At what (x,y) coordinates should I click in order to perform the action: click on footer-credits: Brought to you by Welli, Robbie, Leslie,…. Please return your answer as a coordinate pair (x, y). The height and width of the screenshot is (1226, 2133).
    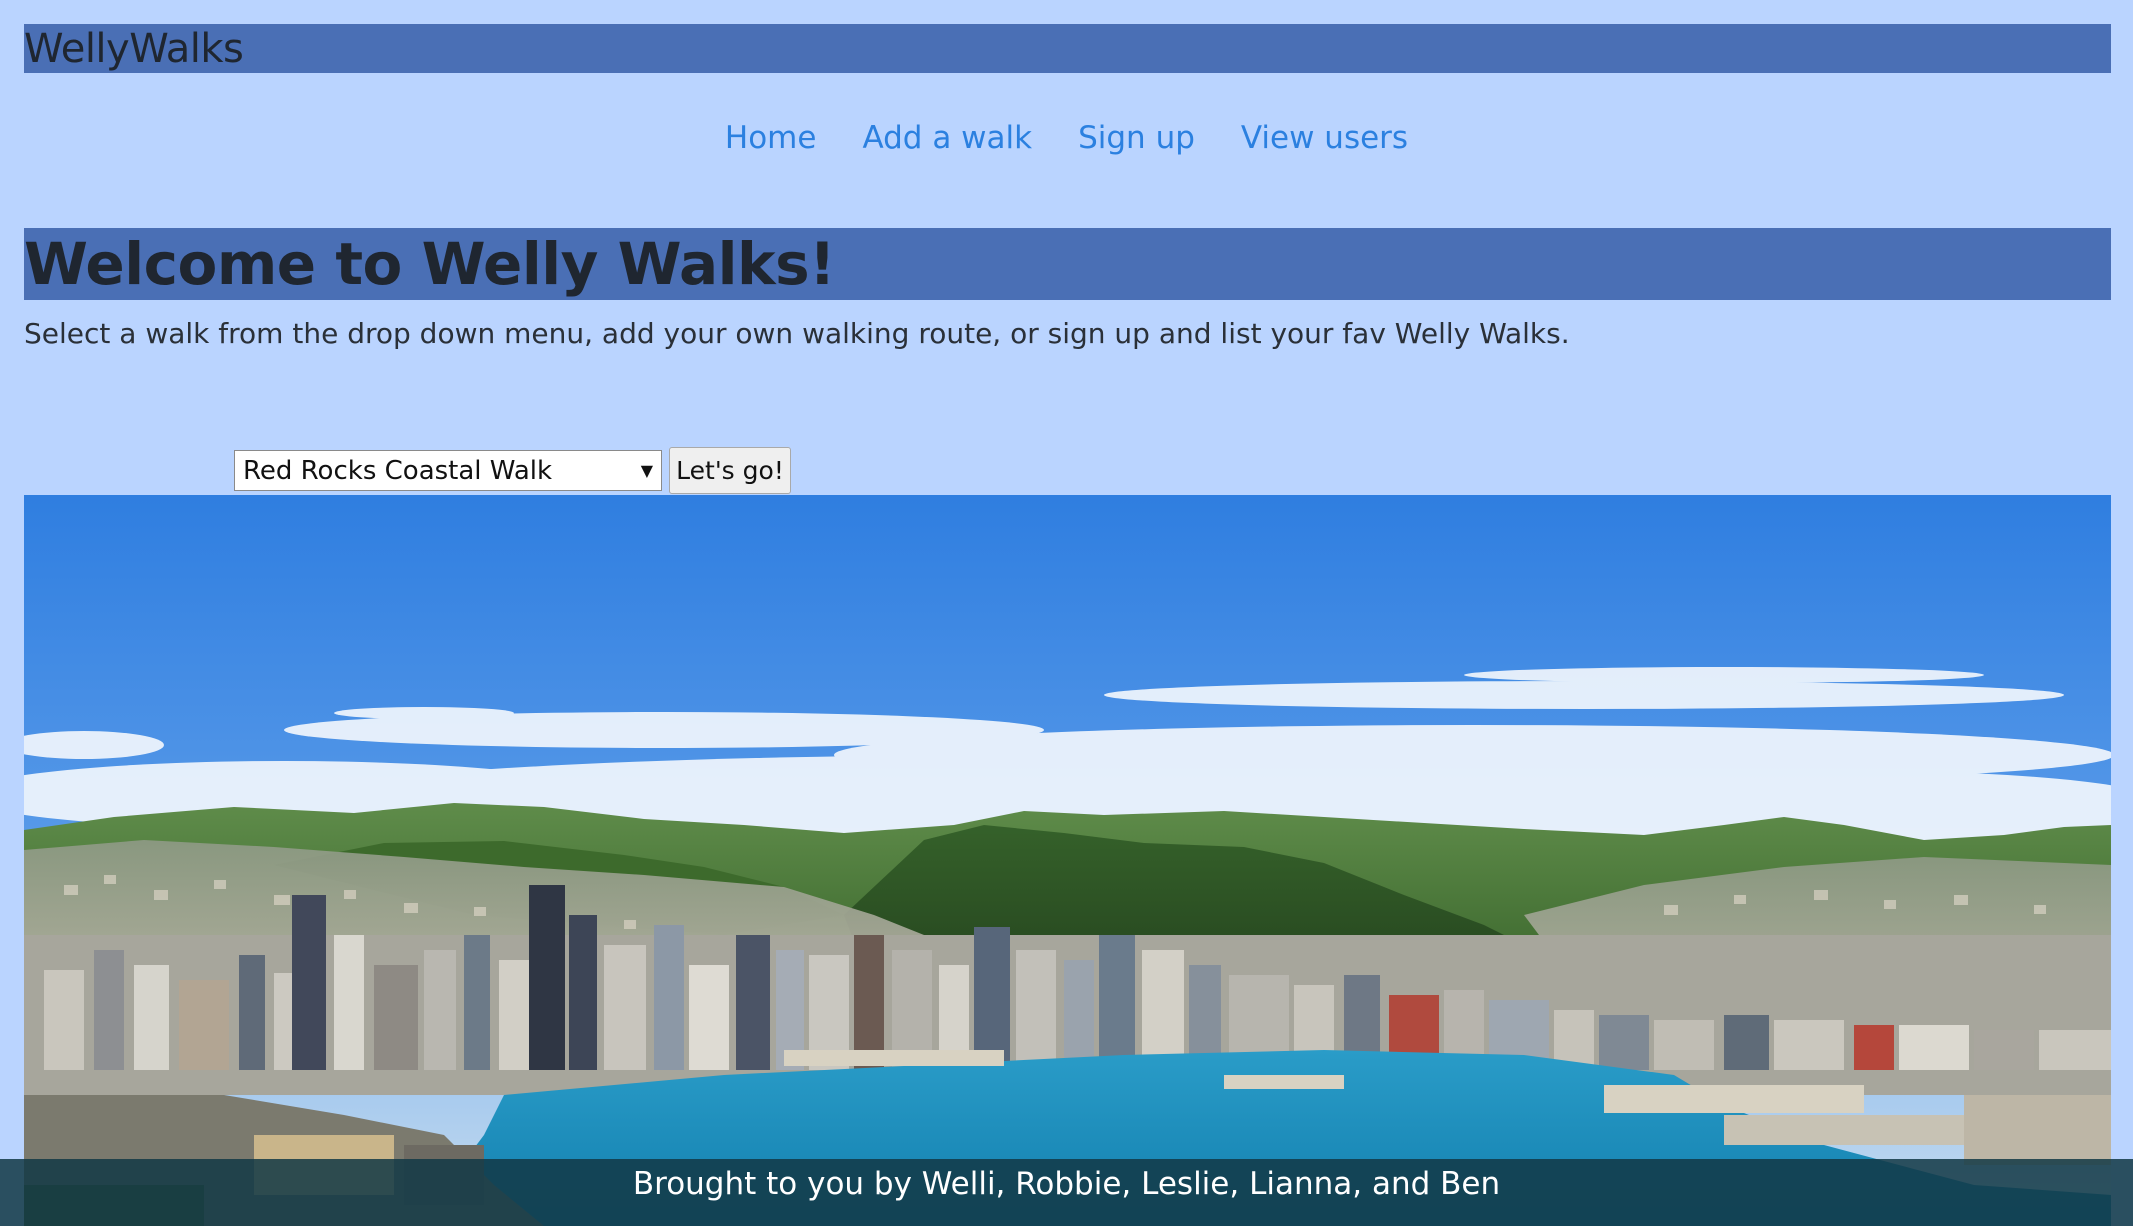
    Looking at the image, I should click on (1066, 1192).